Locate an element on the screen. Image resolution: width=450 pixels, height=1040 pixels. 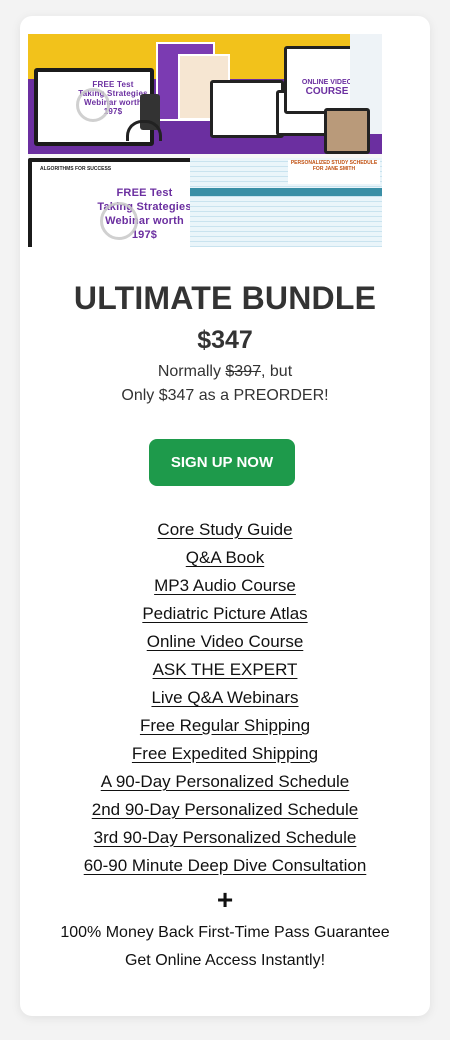
feature-item: Free Regular Shipping is located at coordinates (225, 728).